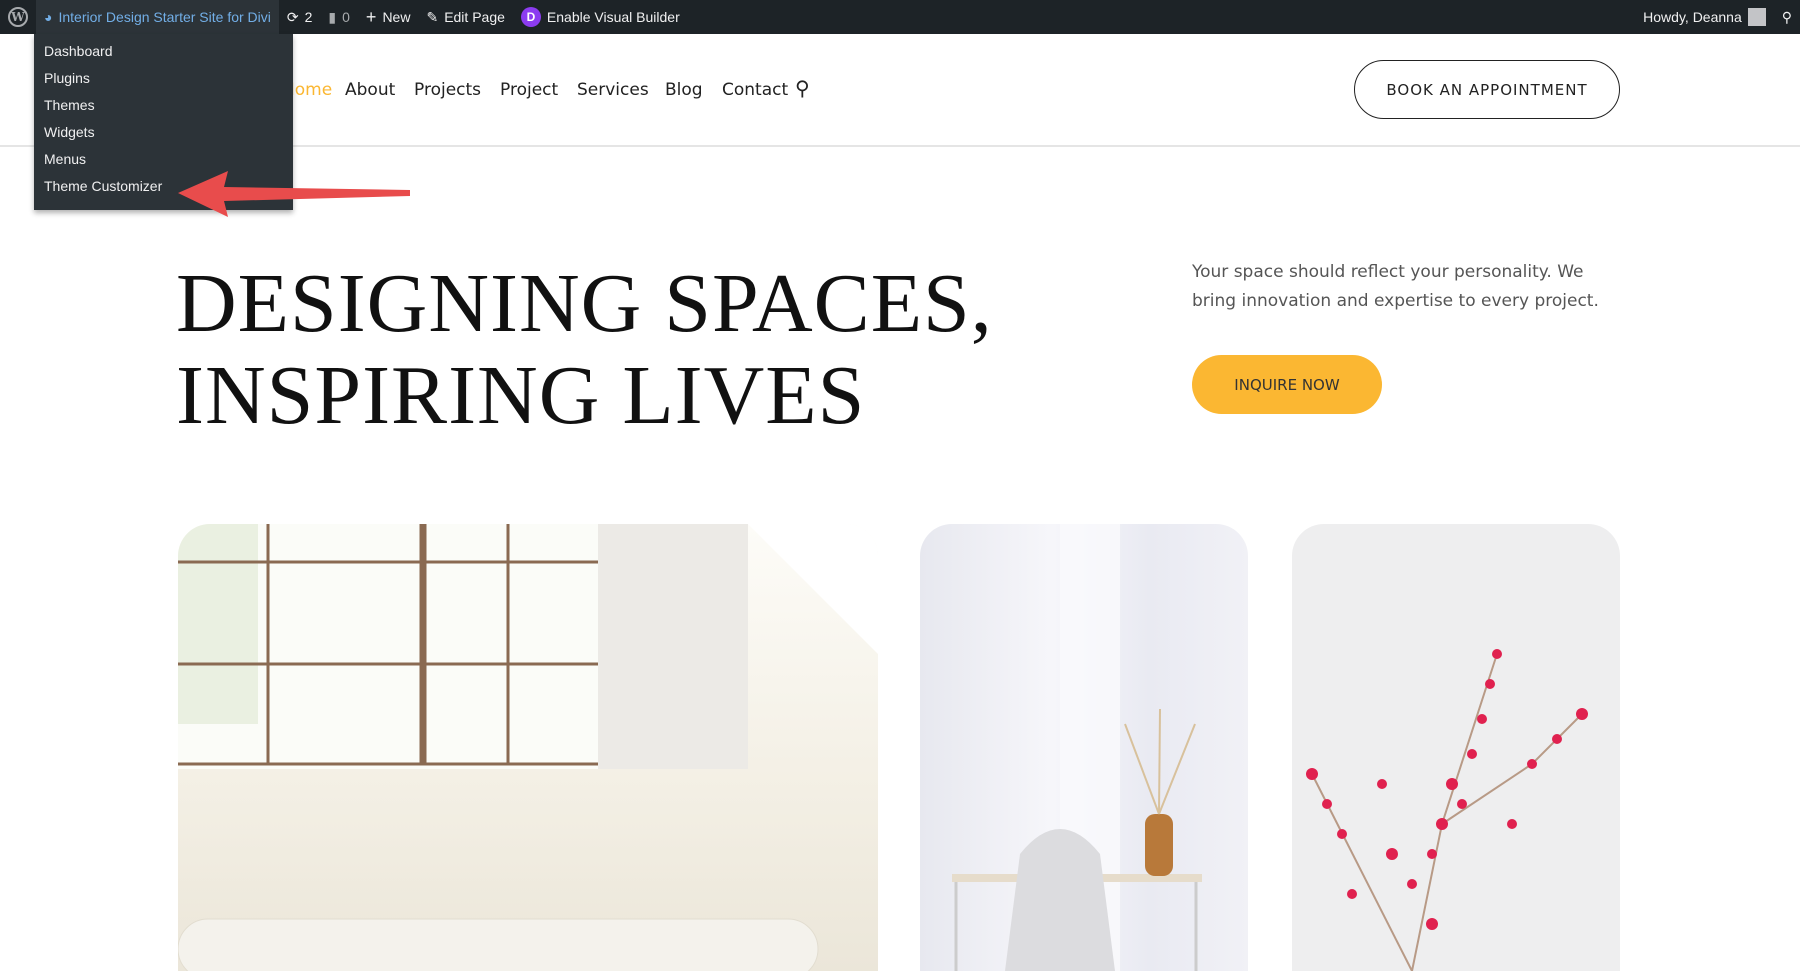 This screenshot has width=1800, height=971. Describe the element at coordinates (292, 16) in the screenshot. I see `refresh-icon: ⟳` at that location.